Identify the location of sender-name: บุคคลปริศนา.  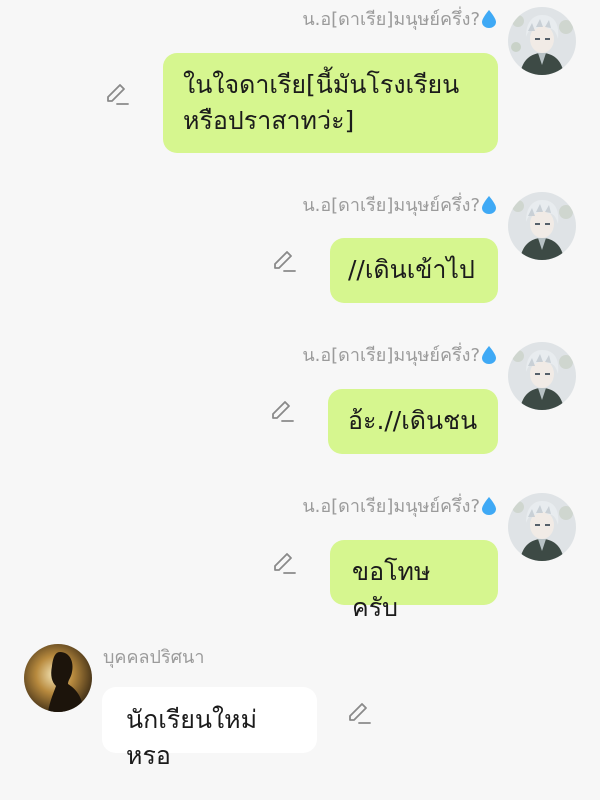
(154, 657).